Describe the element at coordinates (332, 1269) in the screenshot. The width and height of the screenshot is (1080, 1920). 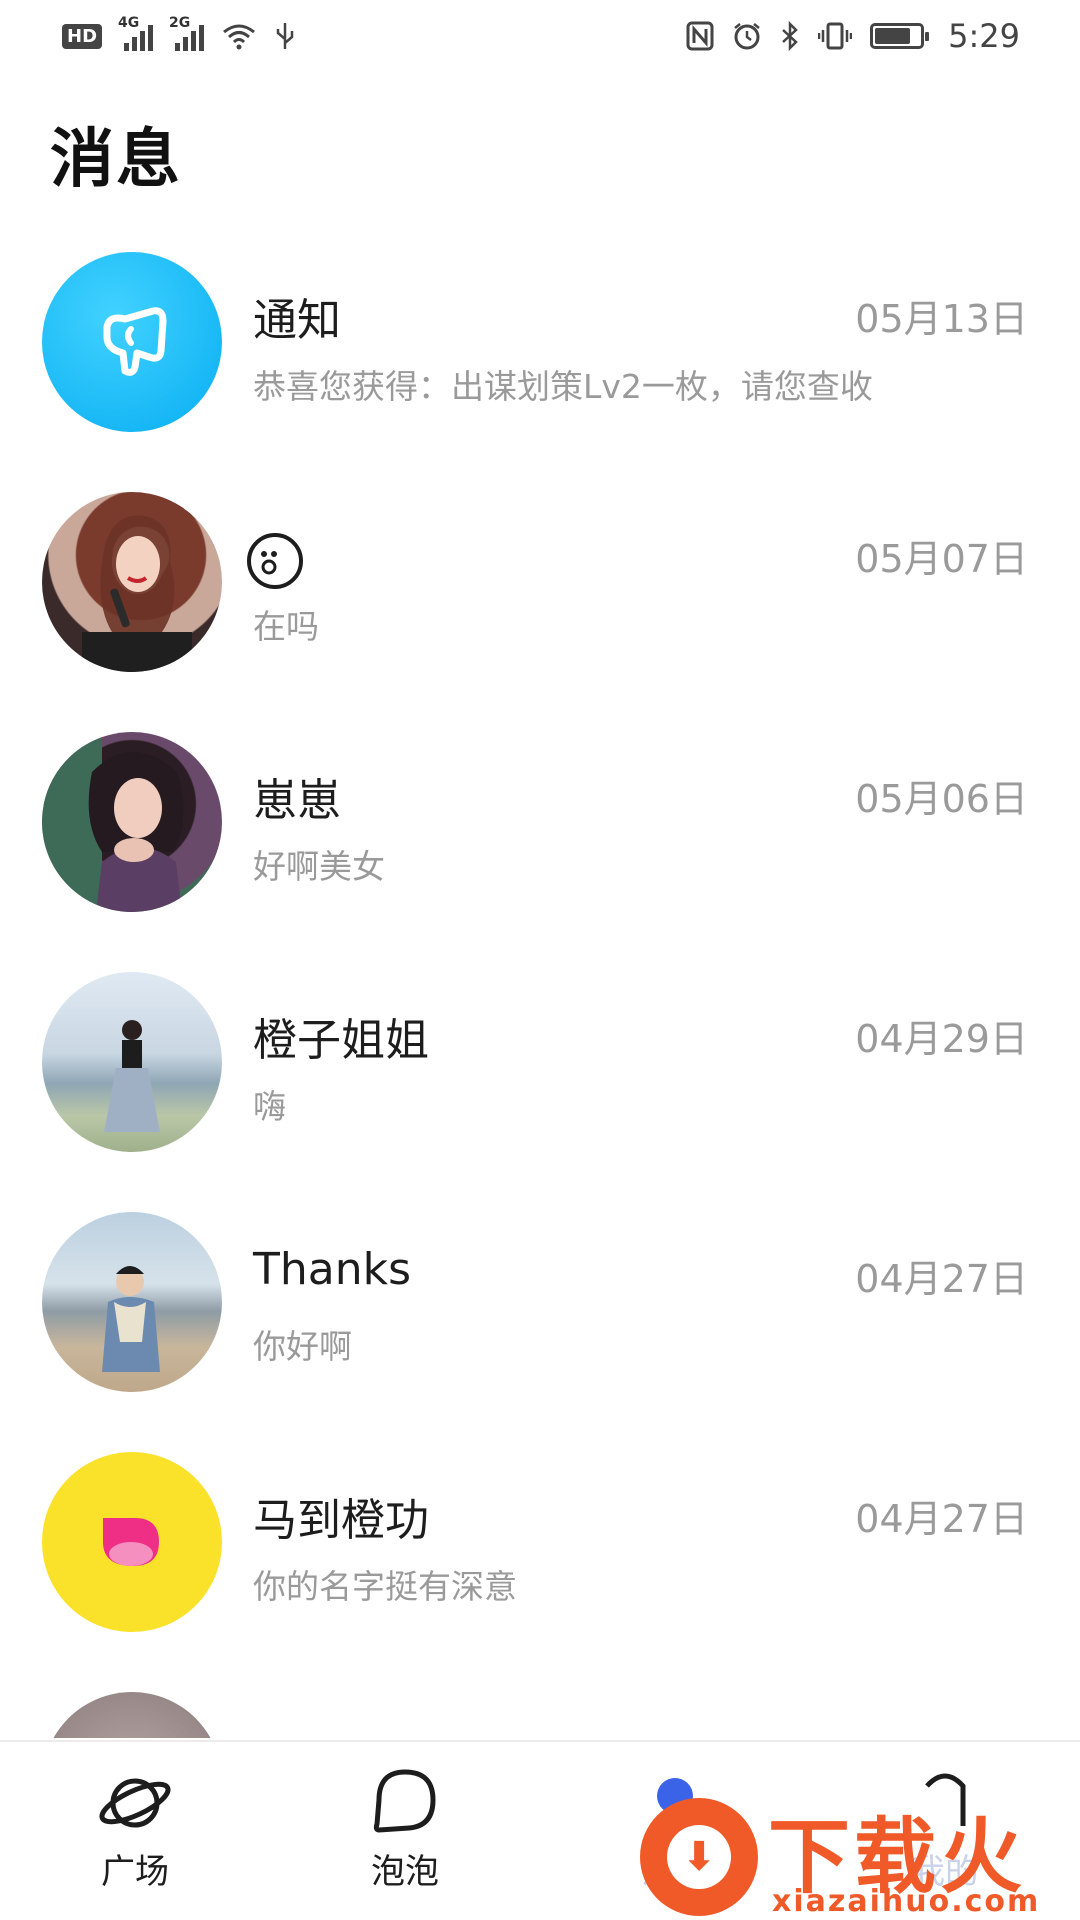
I see `contact-name: Thanks` at that location.